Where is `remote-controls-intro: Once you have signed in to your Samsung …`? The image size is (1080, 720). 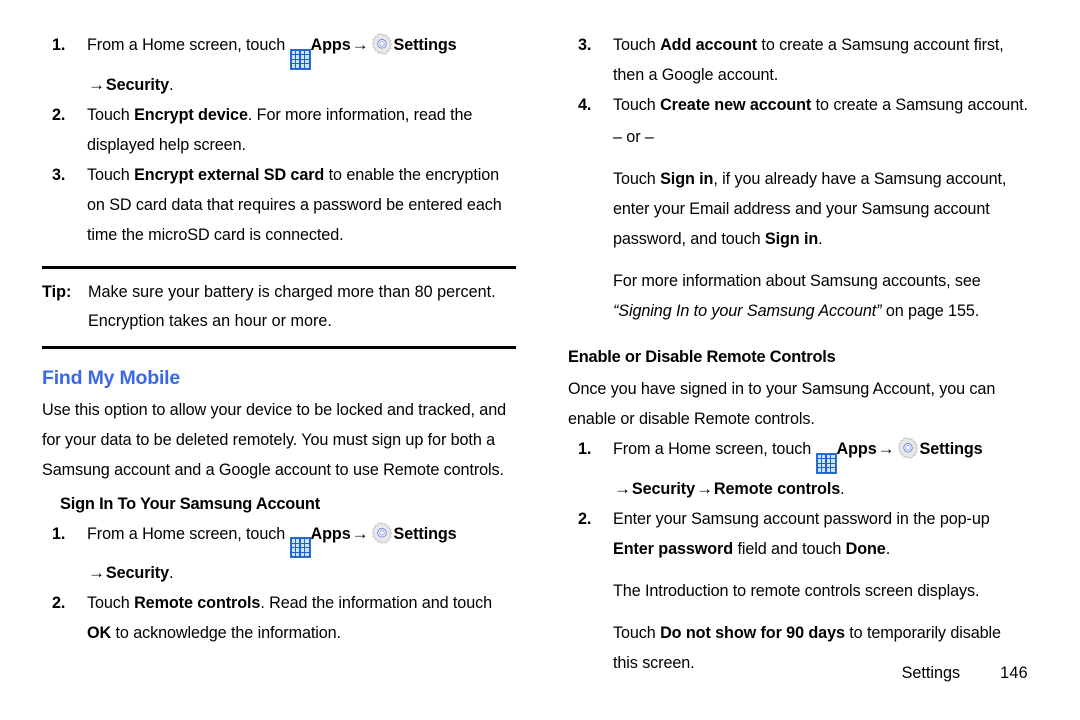
remote-controls-intro: Once you have signed in to your Samsung … is located at coordinates (782, 404).